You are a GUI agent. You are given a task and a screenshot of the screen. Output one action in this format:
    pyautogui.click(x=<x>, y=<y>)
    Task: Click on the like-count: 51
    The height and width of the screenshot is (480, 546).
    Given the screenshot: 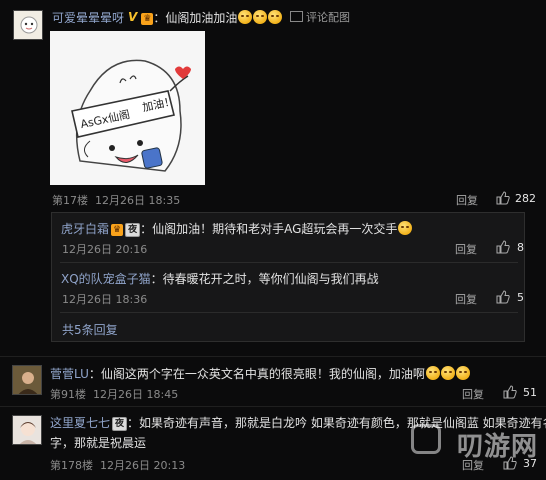 What is the action you would take?
    pyautogui.click(x=530, y=392)
    